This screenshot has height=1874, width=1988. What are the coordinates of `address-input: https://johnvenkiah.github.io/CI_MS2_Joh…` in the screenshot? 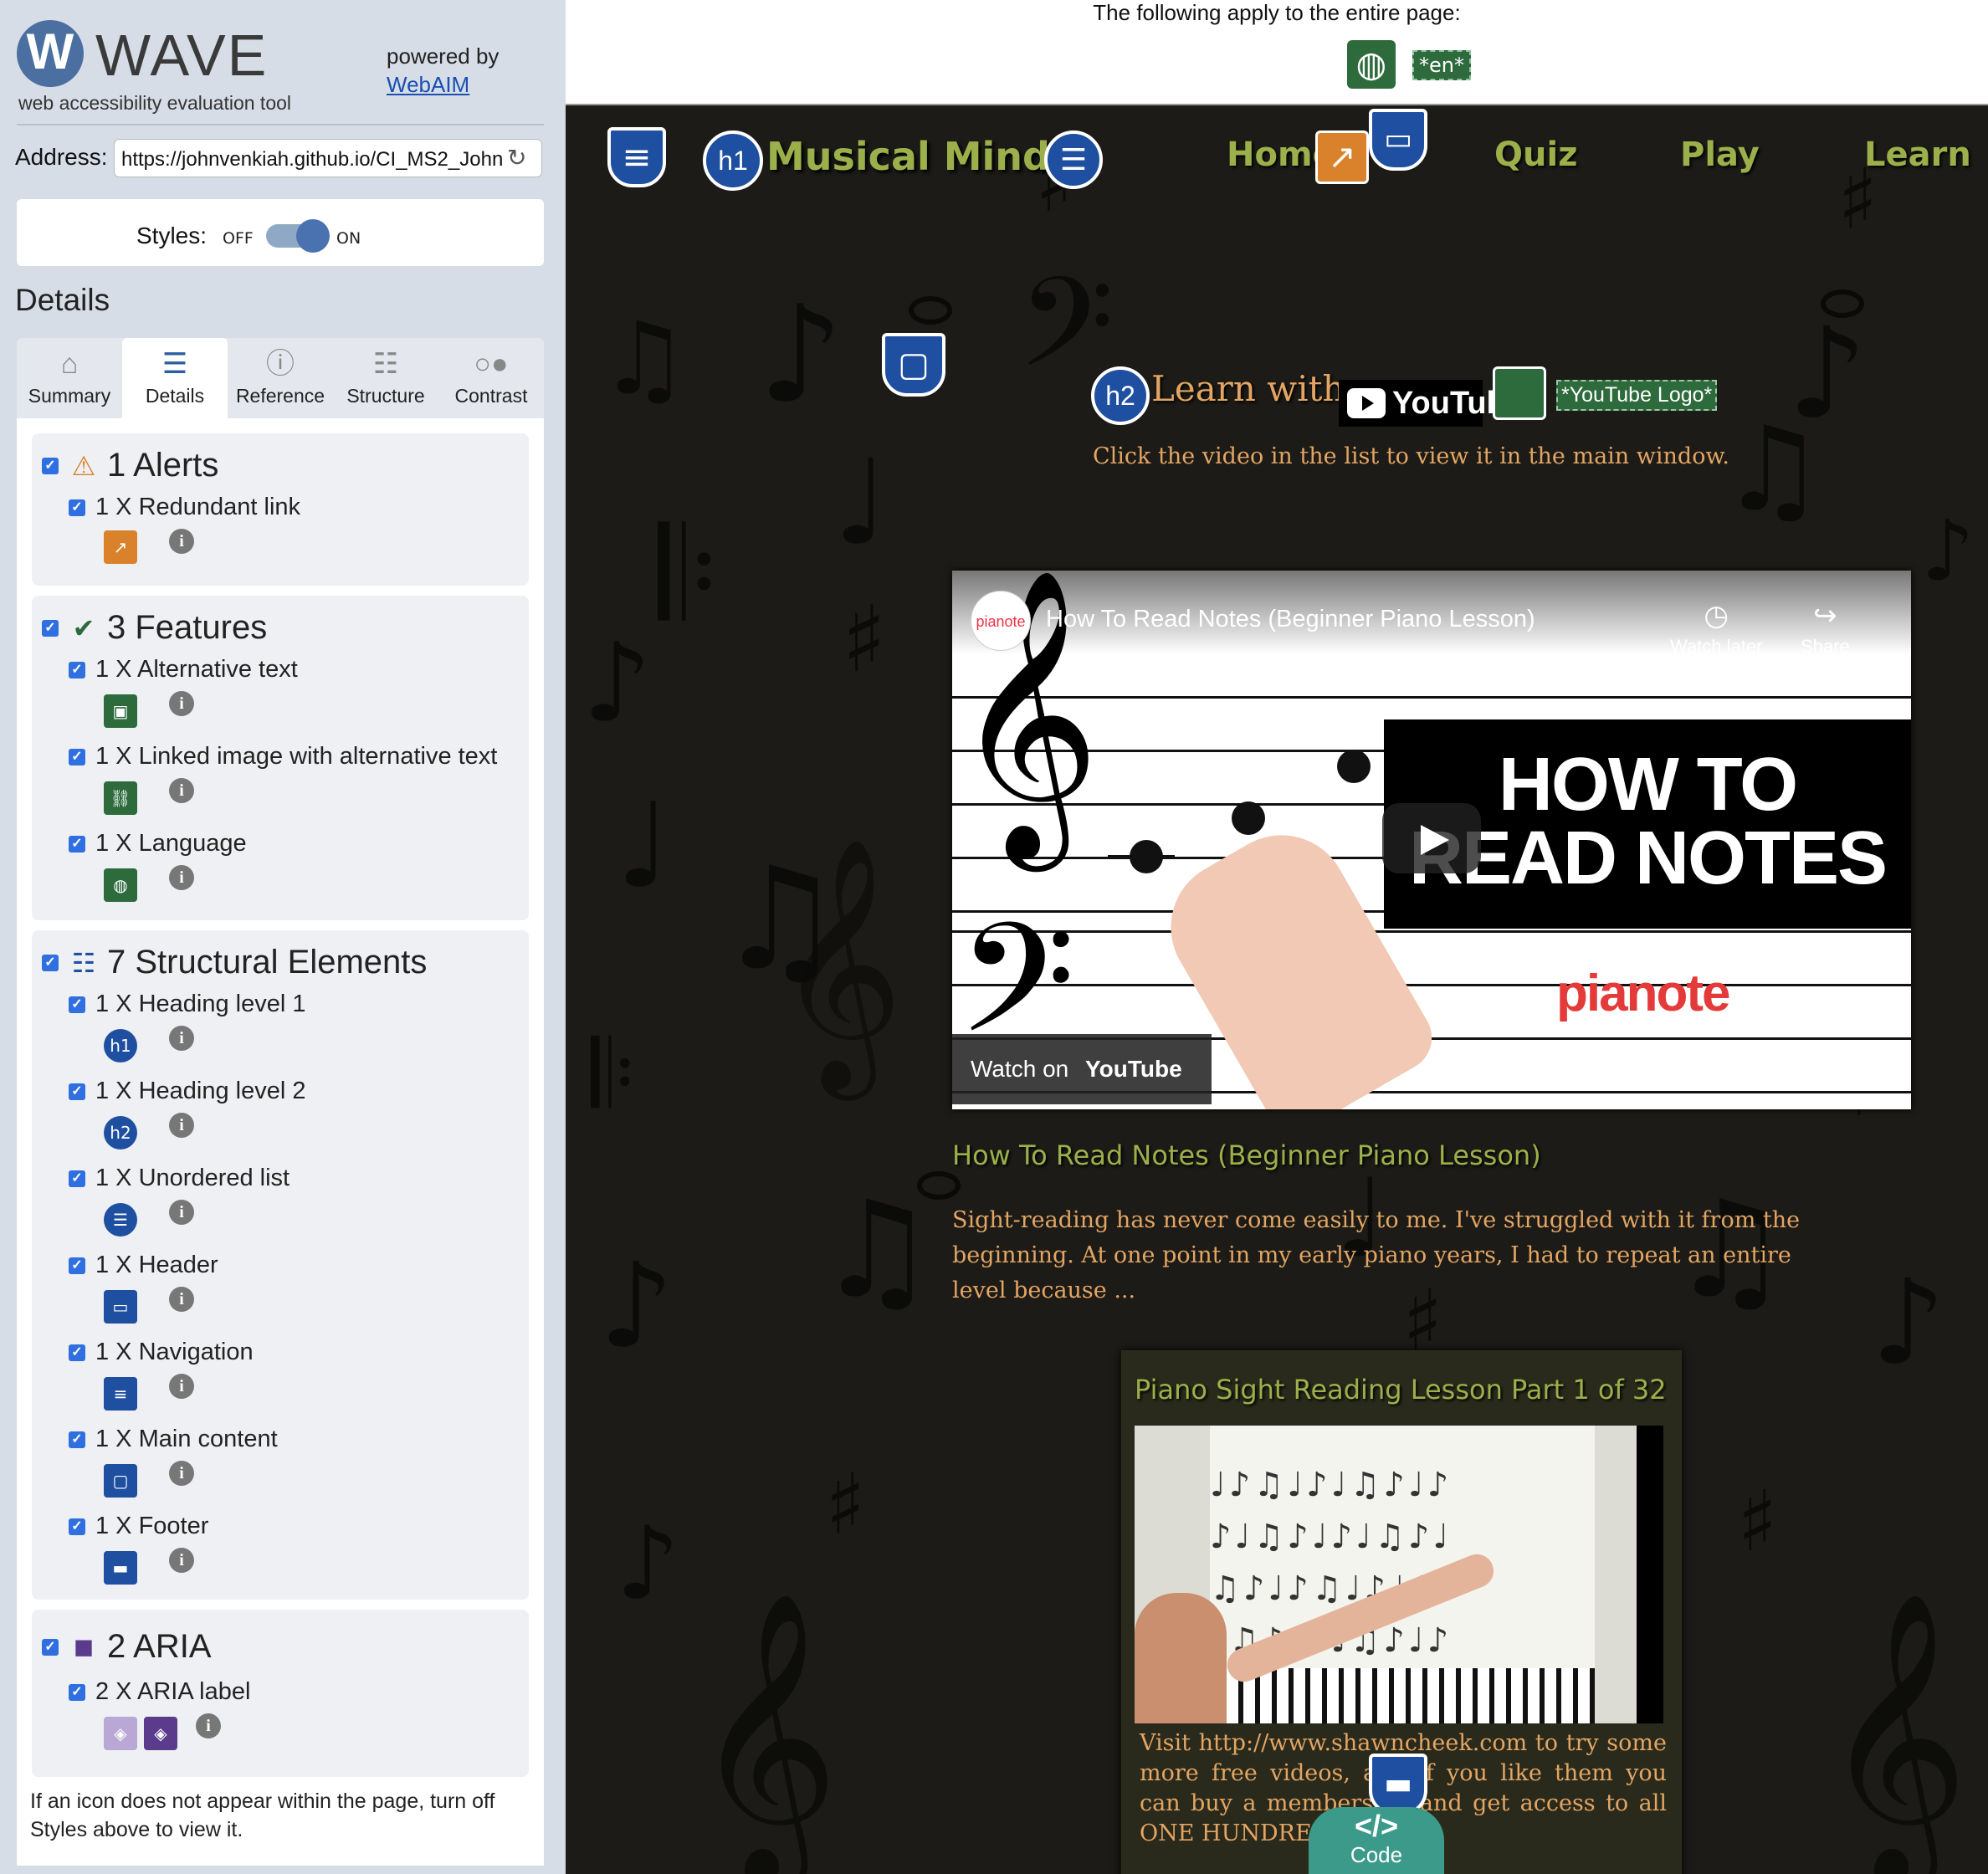 It's located at (328, 158).